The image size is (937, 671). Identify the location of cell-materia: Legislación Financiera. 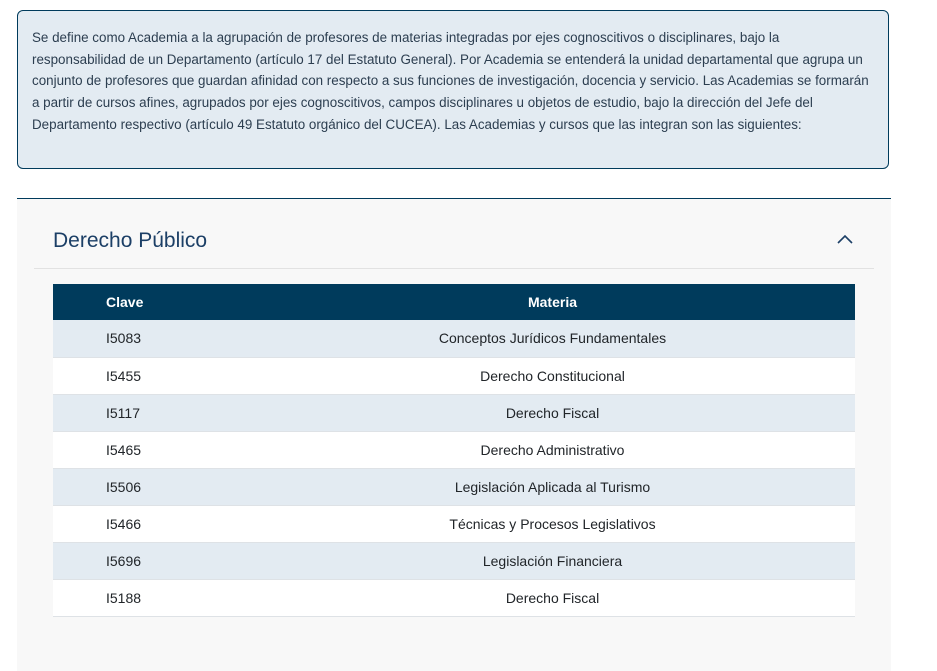
(552, 560).